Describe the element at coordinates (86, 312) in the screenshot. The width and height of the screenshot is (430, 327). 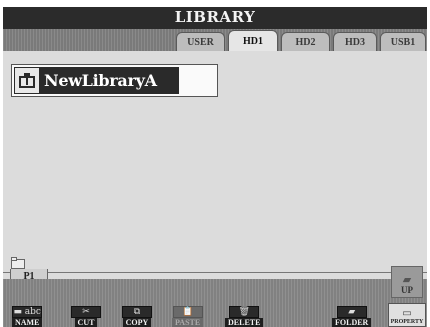
I see `scissors-icon: ✂` at that location.